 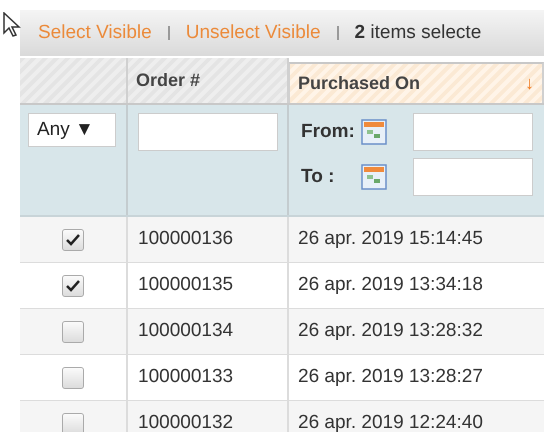 What do you see at coordinates (390, 377) in the screenshot?
I see `purchase-date: 26 apr. 2019 13:28:27` at bounding box center [390, 377].